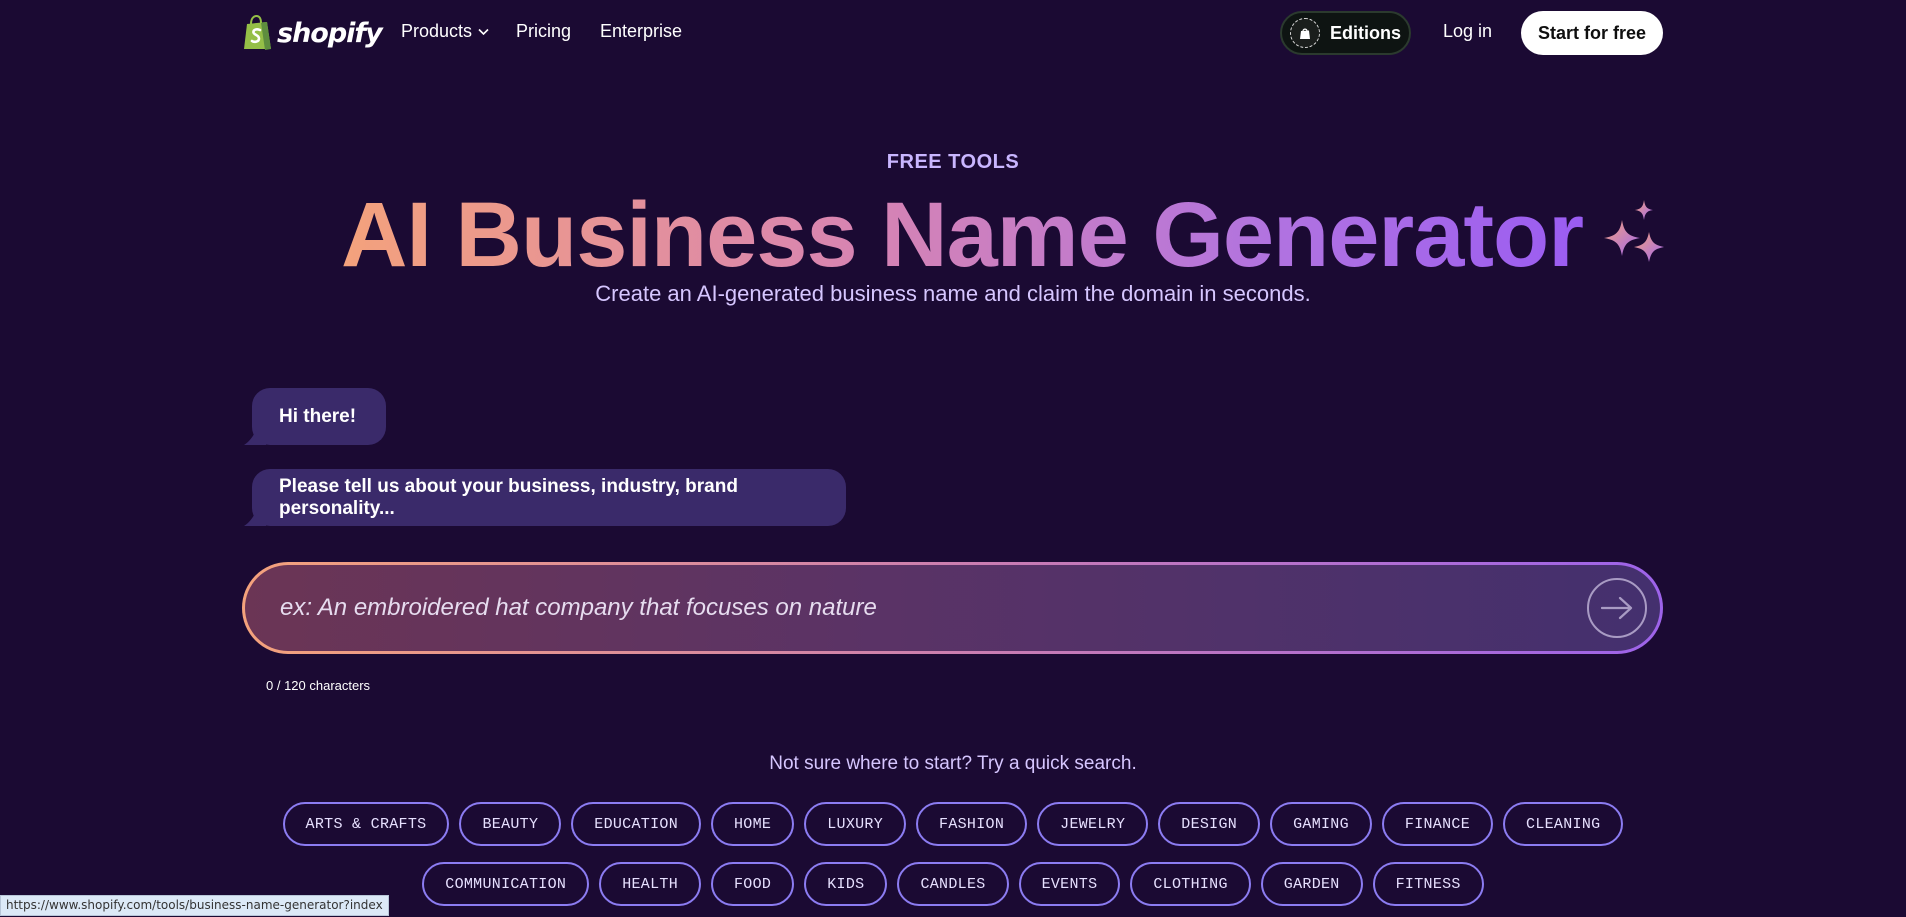  Describe the element at coordinates (543, 31) in the screenshot. I see `nav-pricing: Pricing` at that location.